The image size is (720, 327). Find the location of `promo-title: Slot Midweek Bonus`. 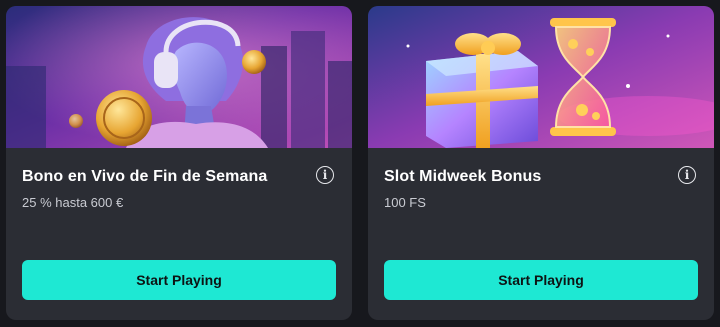

promo-title: Slot Midweek Bonus is located at coordinates (463, 176).